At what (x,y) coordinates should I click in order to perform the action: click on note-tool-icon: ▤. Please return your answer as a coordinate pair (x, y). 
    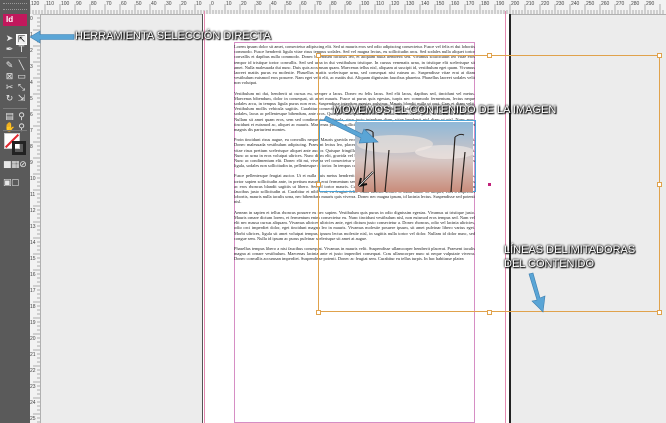
    Looking at the image, I should click on (9, 117).